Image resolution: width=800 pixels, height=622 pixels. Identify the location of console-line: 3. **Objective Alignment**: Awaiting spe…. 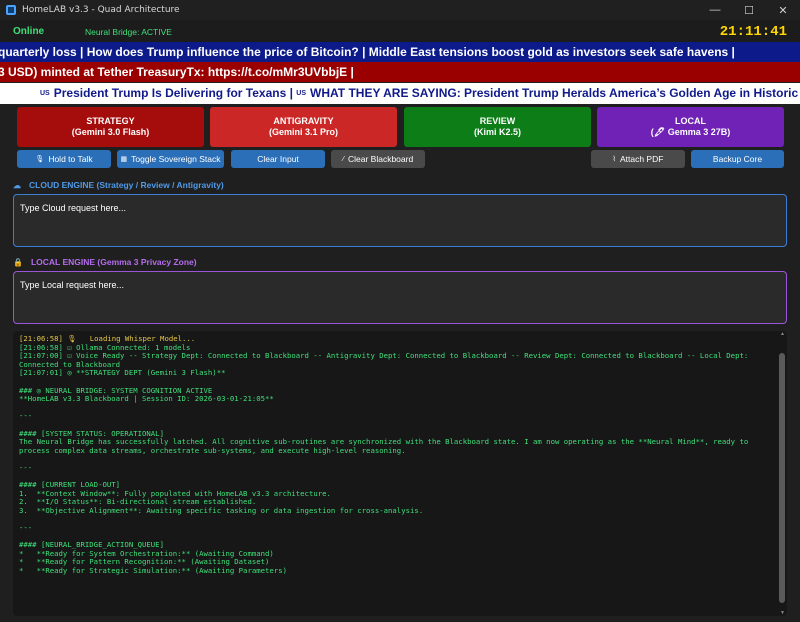
(221, 510).